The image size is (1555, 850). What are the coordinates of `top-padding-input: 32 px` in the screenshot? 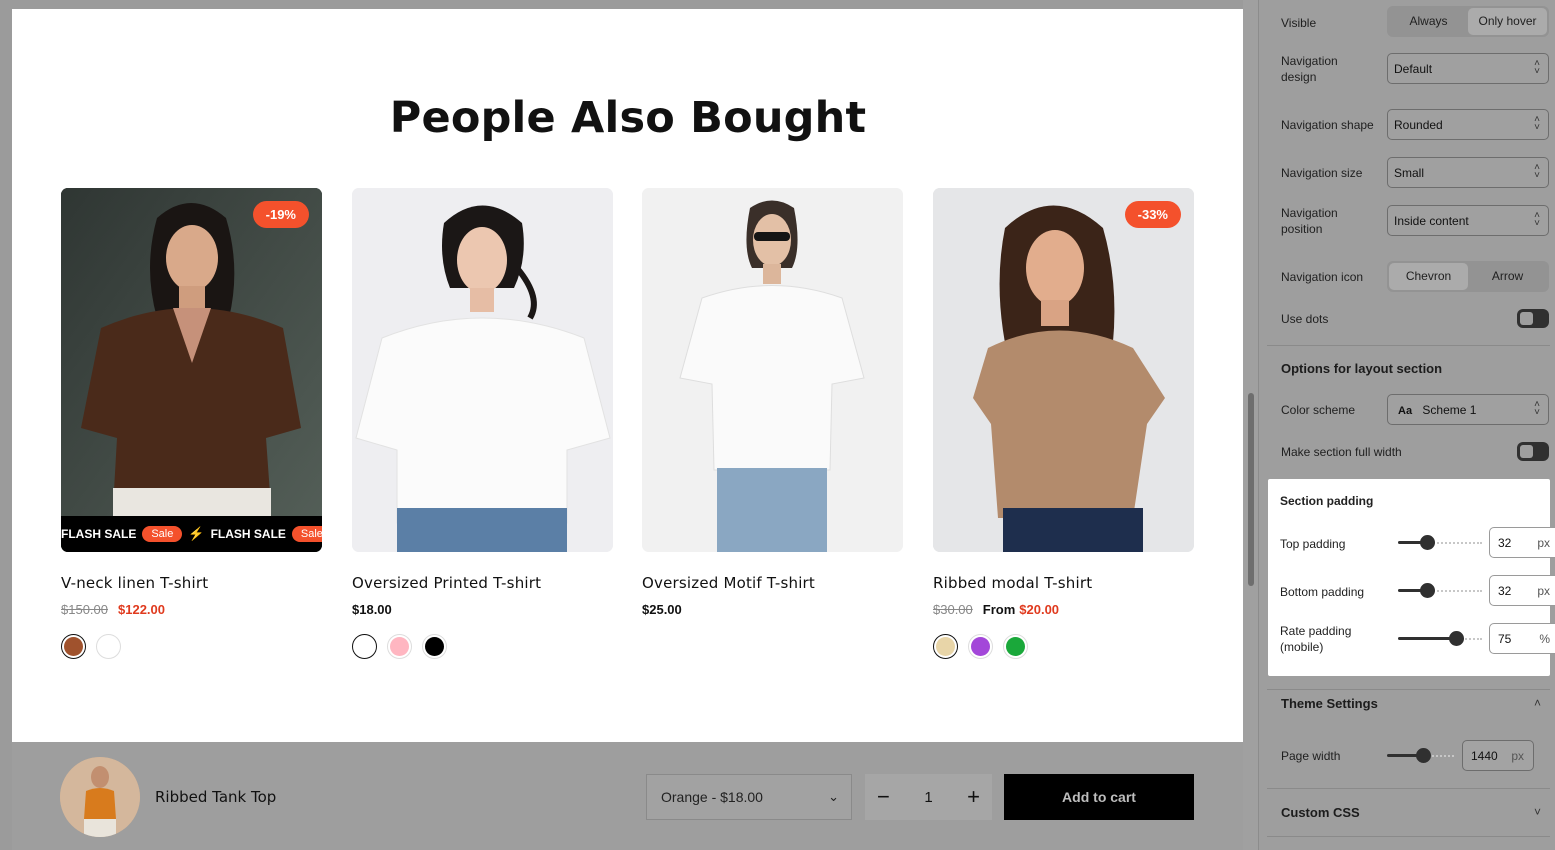 It's located at (1522, 542).